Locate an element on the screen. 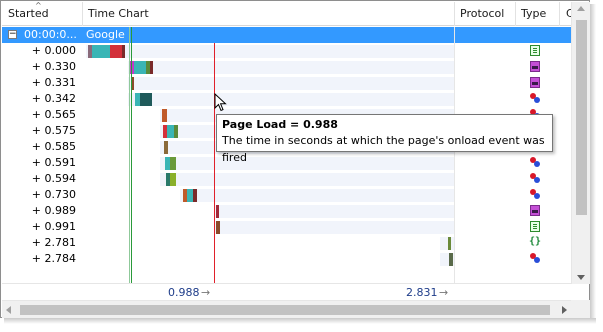  row-started-time: + 0.591 is located at coordinates (53, 162).